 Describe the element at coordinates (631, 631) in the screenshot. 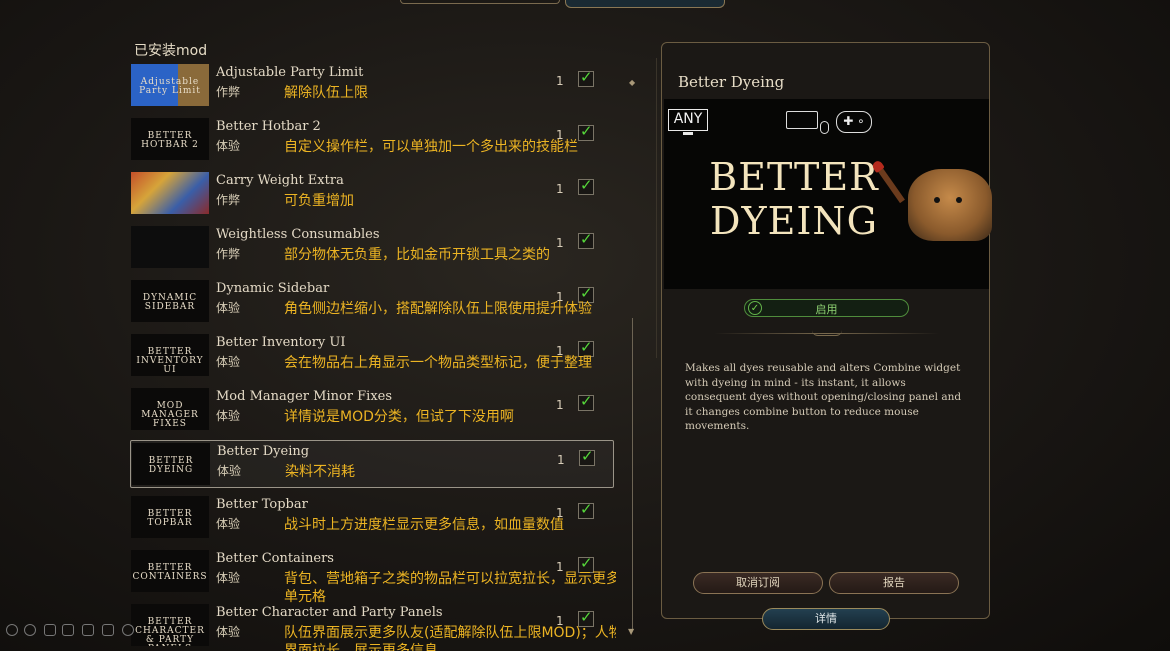

I see `scroll-down-icon: ▼` at that location.